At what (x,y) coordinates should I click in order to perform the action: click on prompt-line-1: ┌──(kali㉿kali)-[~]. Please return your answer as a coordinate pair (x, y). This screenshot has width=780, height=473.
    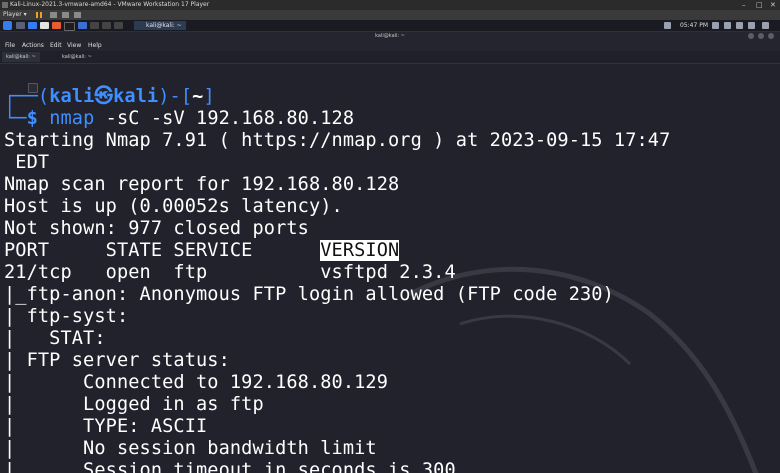
    Looking at the image, I should click on (109, 97).